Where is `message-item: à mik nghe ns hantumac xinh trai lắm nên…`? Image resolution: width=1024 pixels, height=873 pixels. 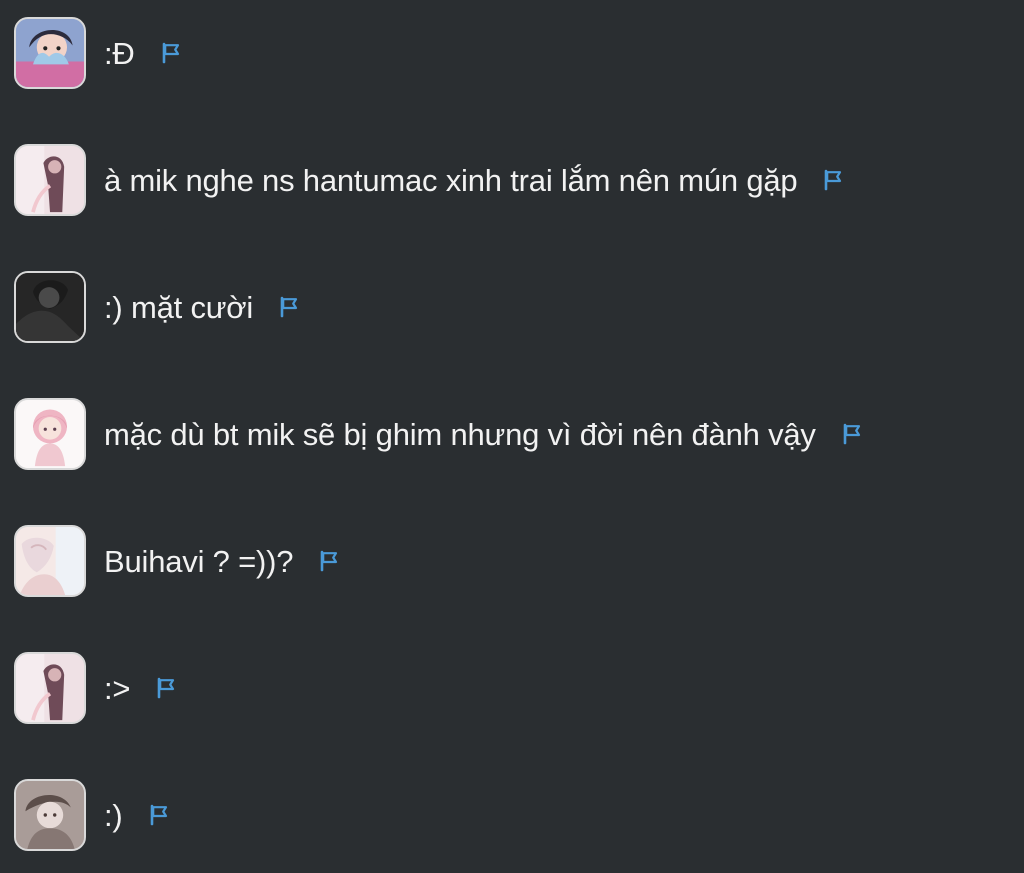
message-item: à mik nghe ns hantumac xinh trai lắm nên… is located at coordinates (430, 180).